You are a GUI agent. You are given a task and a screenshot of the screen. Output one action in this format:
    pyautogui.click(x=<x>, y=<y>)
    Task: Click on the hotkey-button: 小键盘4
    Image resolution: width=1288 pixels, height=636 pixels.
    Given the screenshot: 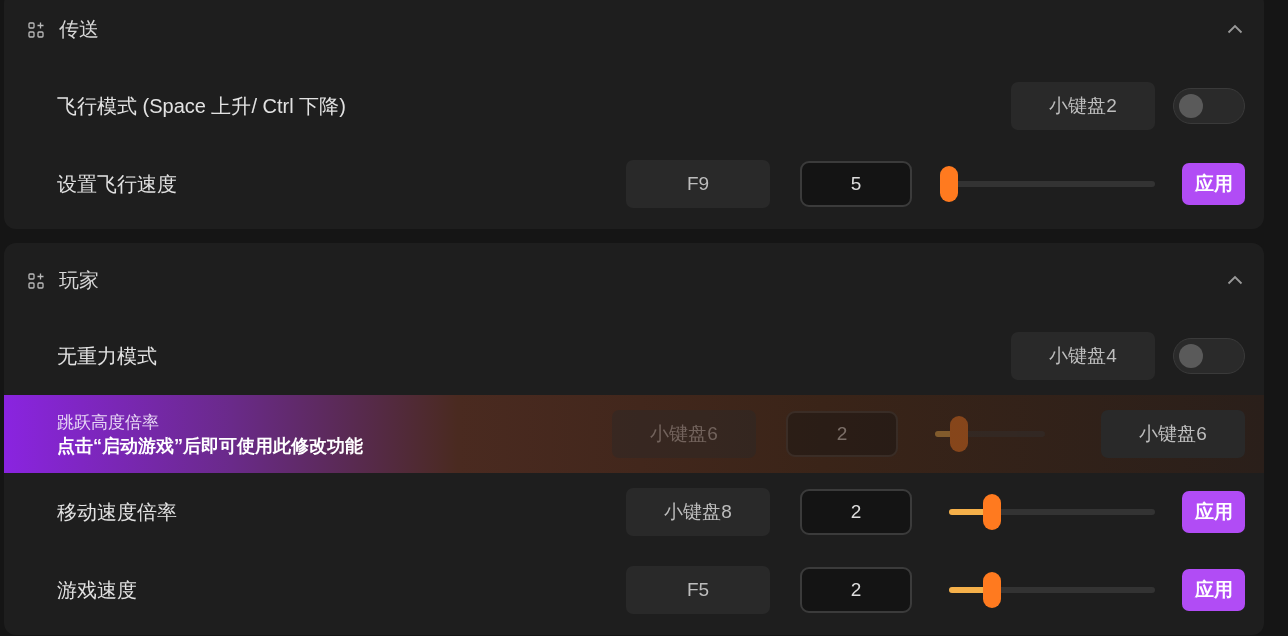 What is the action you would take?
    pyautogui.click(x=1083, y=356)
    